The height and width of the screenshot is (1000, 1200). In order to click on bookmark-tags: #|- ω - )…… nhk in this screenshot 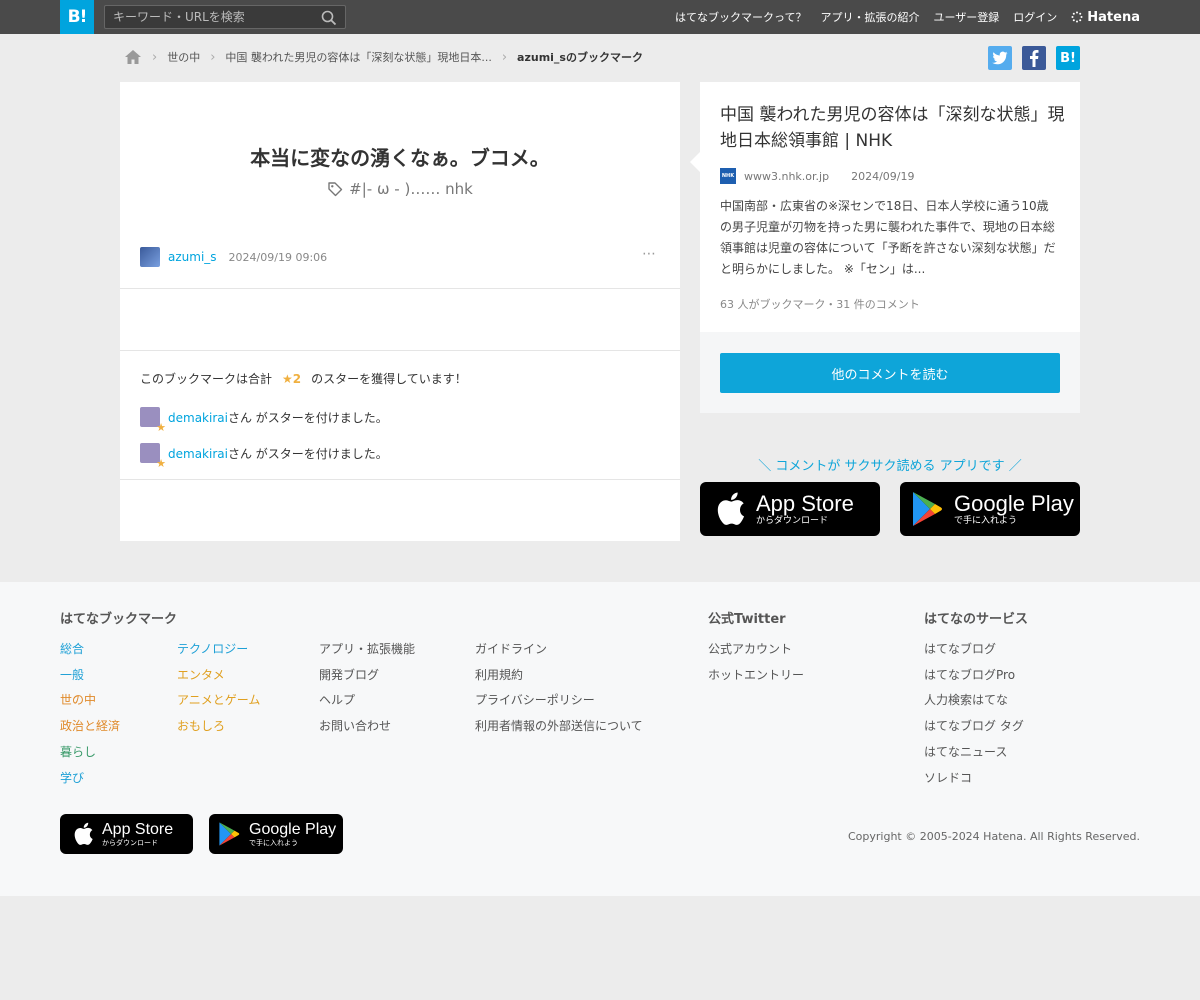, I will do `click(400, 189)`.